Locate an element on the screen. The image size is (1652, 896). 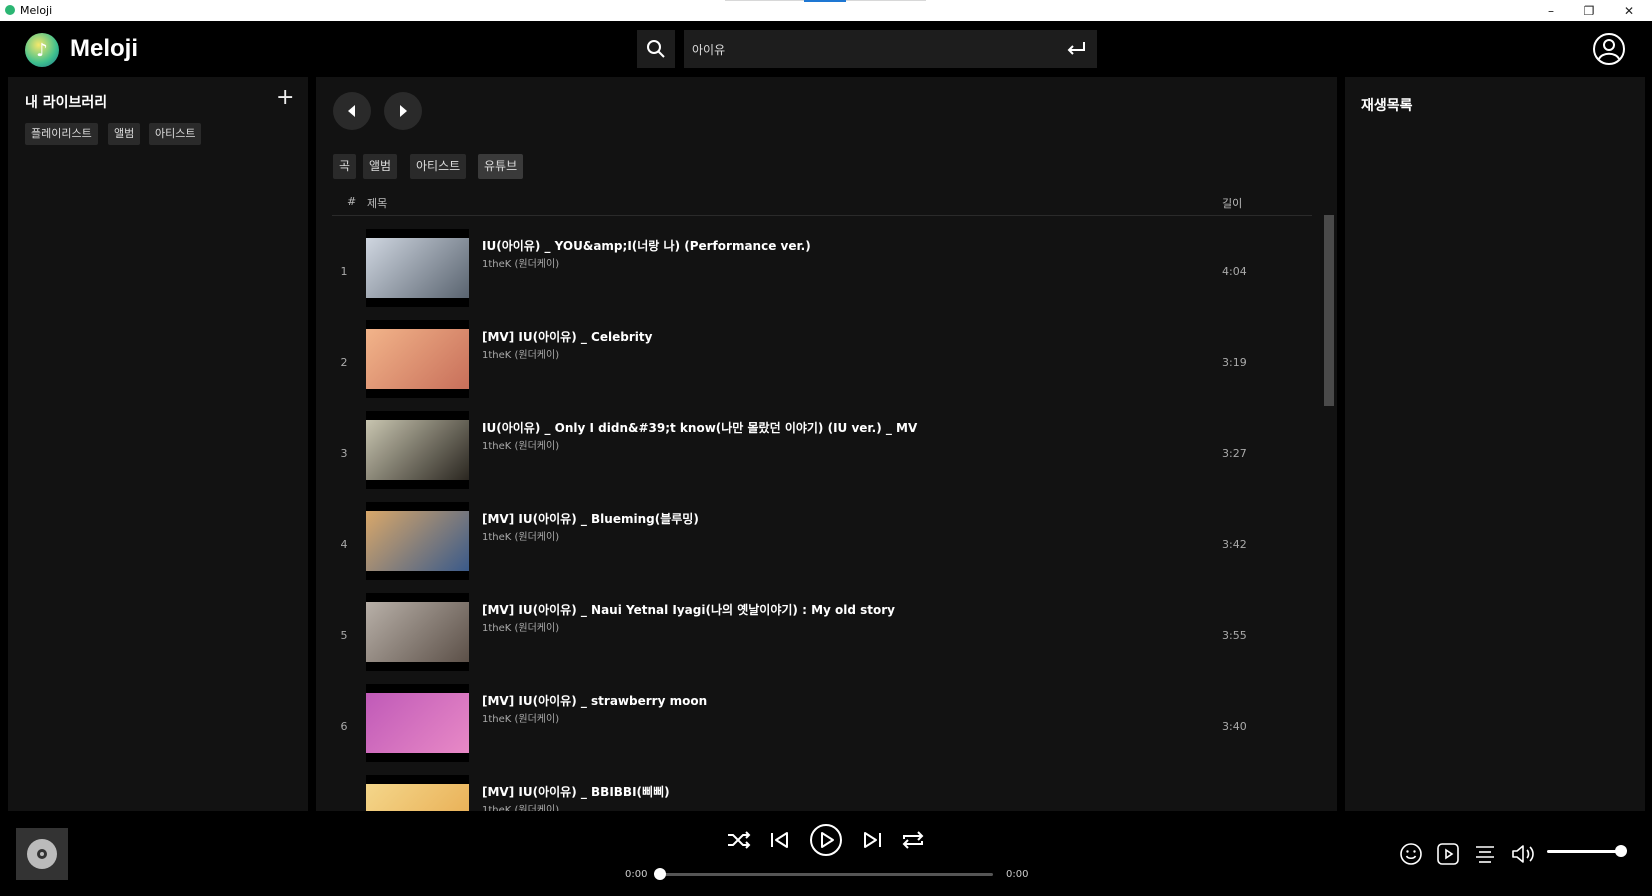
row-number: 4 is located at coordinates (344, 544).